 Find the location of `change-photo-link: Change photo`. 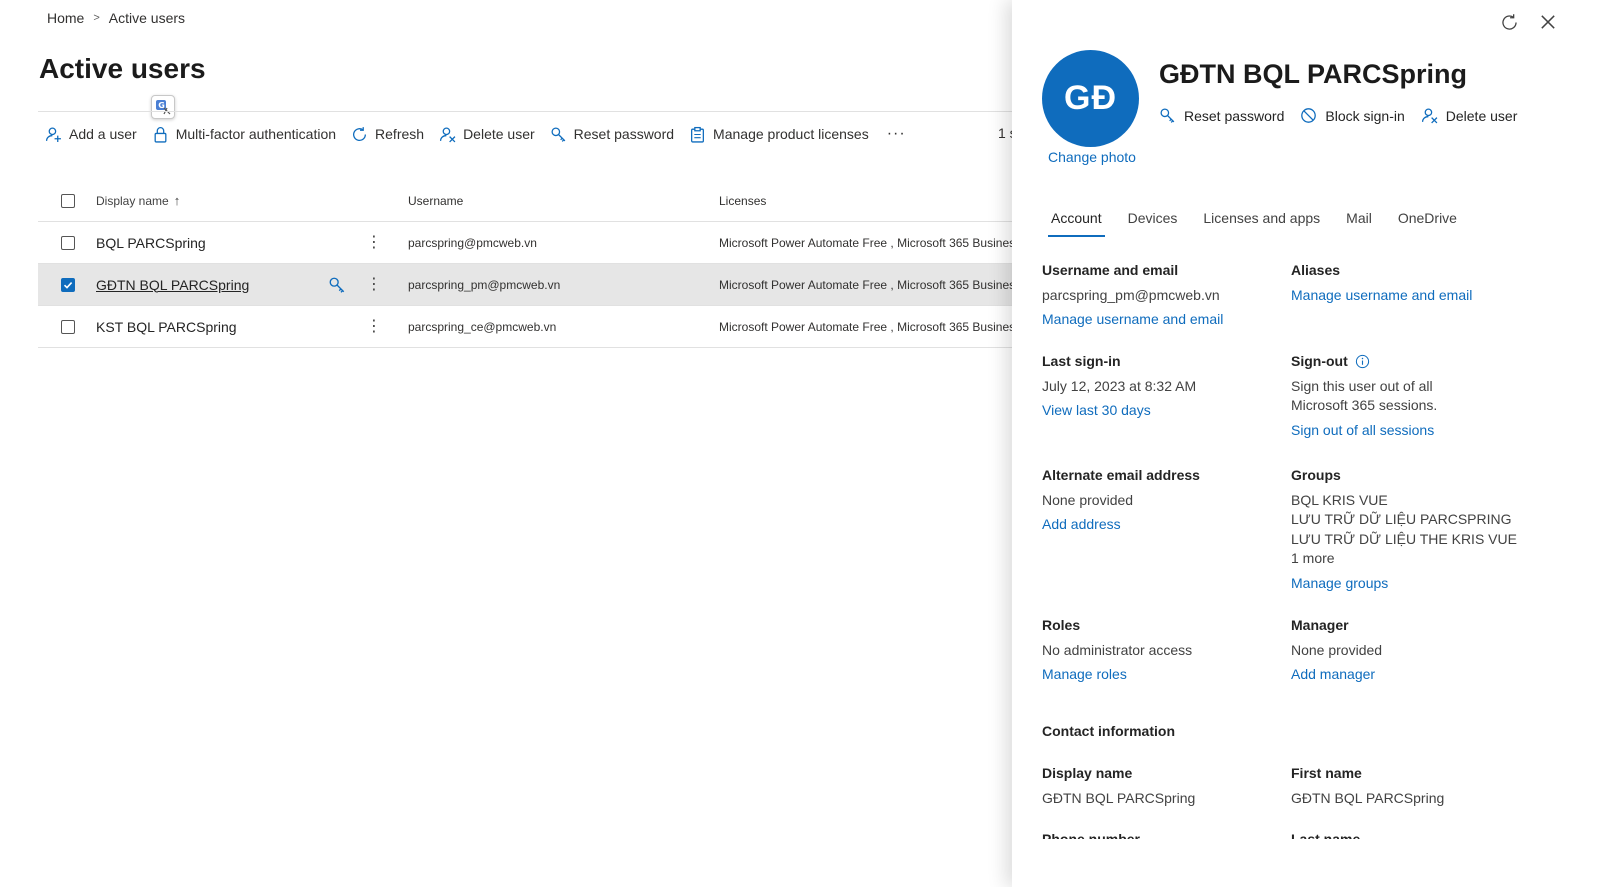

change-photo-link: Change photo is located at coordinates (1092, 157).